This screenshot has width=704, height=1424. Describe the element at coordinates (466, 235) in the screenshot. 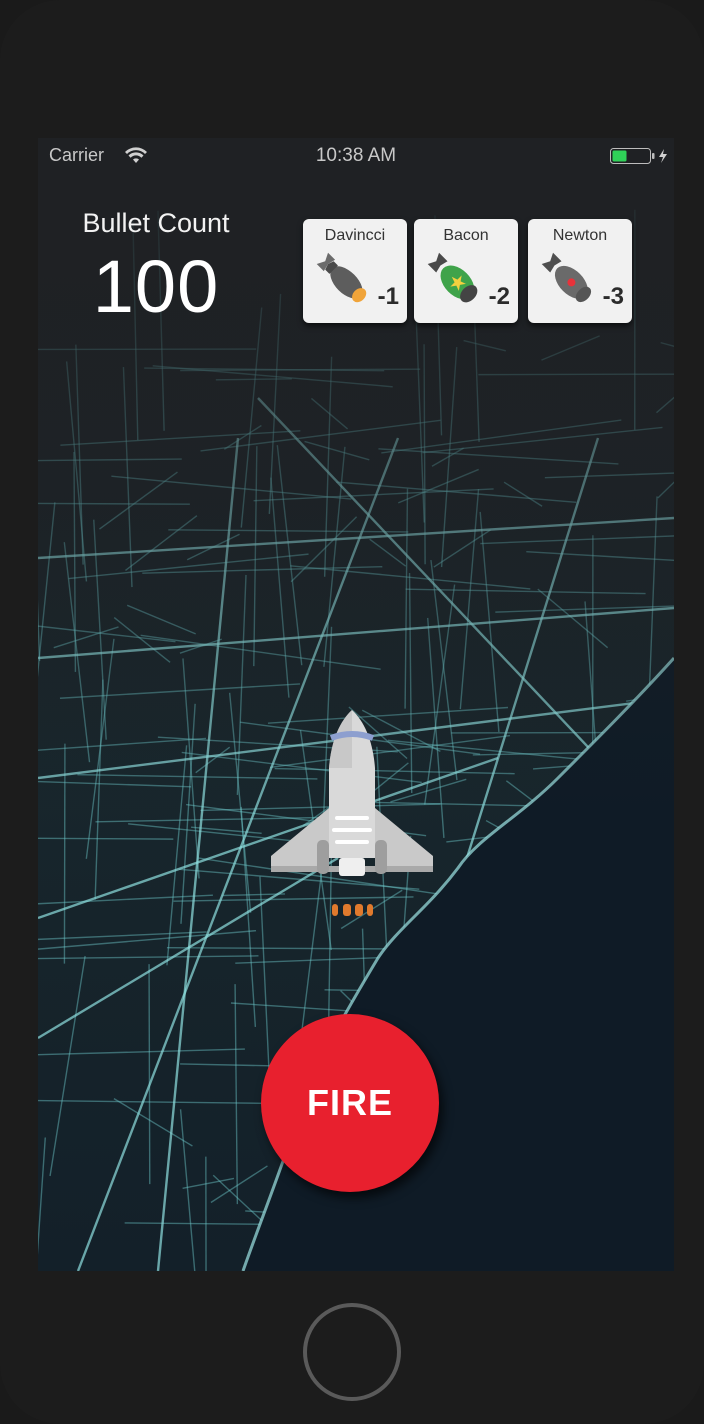

I see `weapon-name: Bacon` at that location.